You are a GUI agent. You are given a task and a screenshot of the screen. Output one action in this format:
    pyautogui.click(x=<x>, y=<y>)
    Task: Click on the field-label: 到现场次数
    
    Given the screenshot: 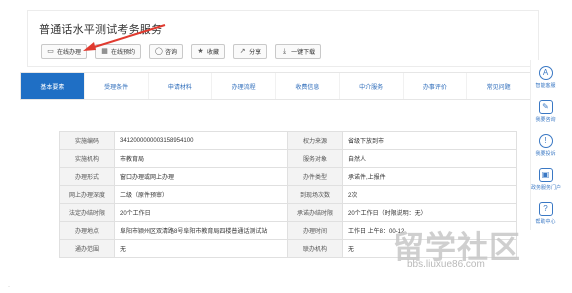 What is the action you would take?
    pyautogui.click(x=315, y=194)
    